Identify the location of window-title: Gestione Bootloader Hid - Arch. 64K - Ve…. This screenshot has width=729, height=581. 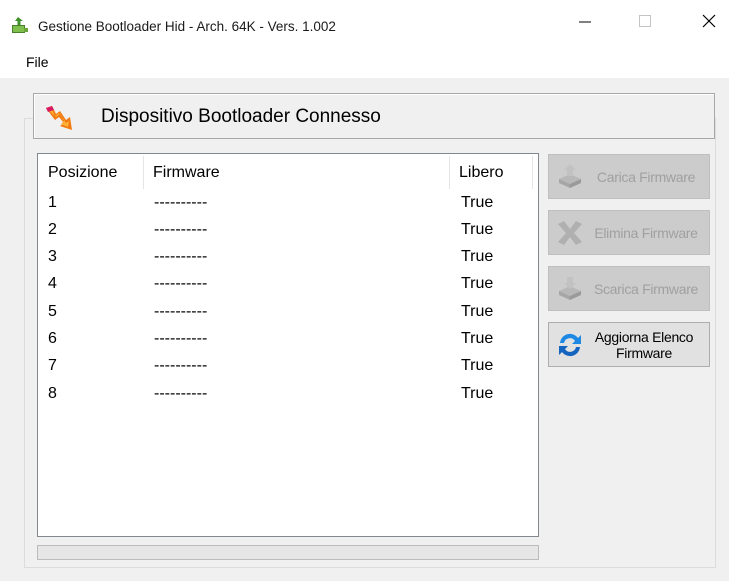
(187, 26).